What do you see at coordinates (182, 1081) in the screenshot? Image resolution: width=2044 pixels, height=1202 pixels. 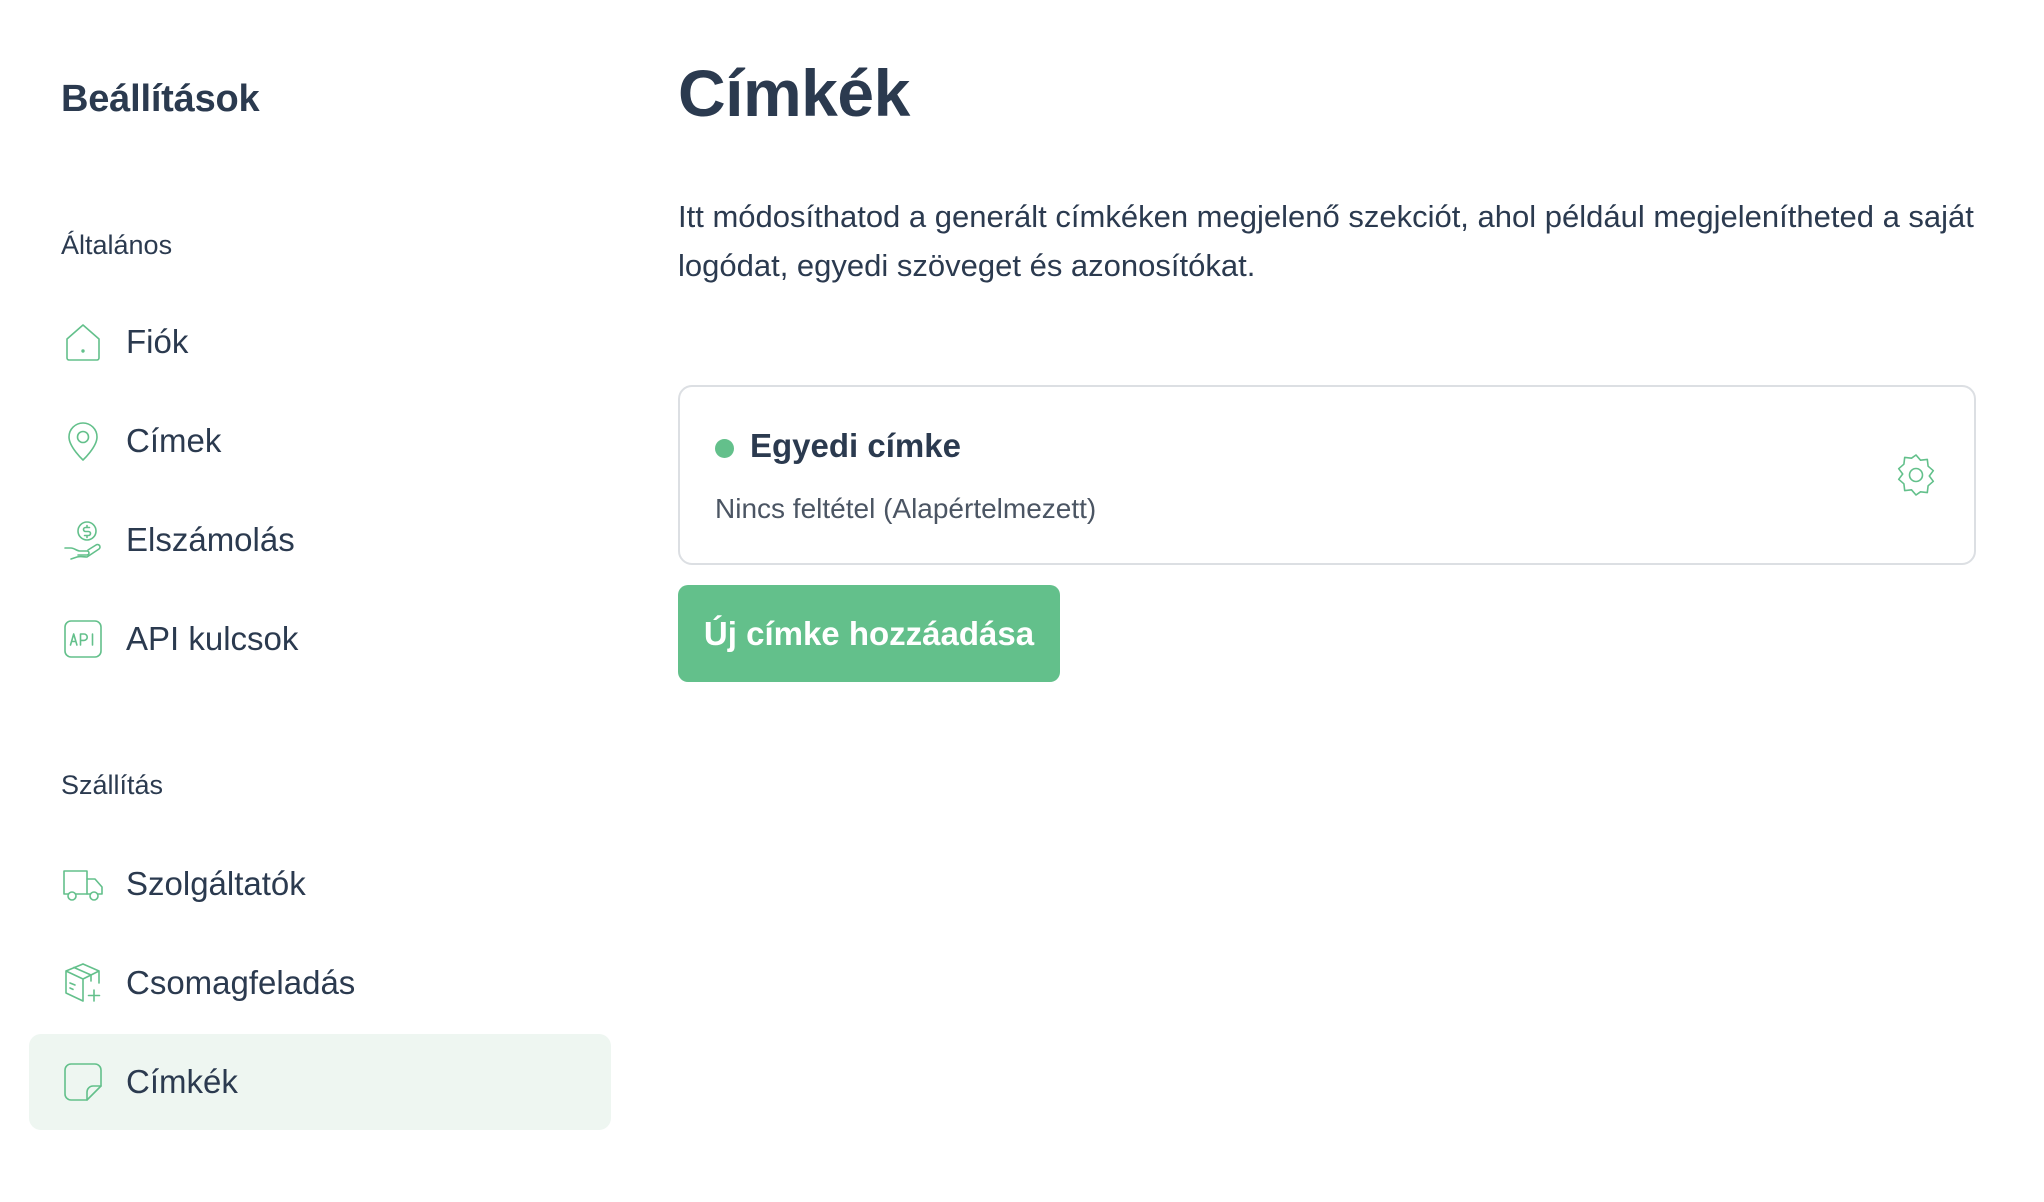 I see `sidebar-item-label: Címkék` at bounding box center [182, 1081].